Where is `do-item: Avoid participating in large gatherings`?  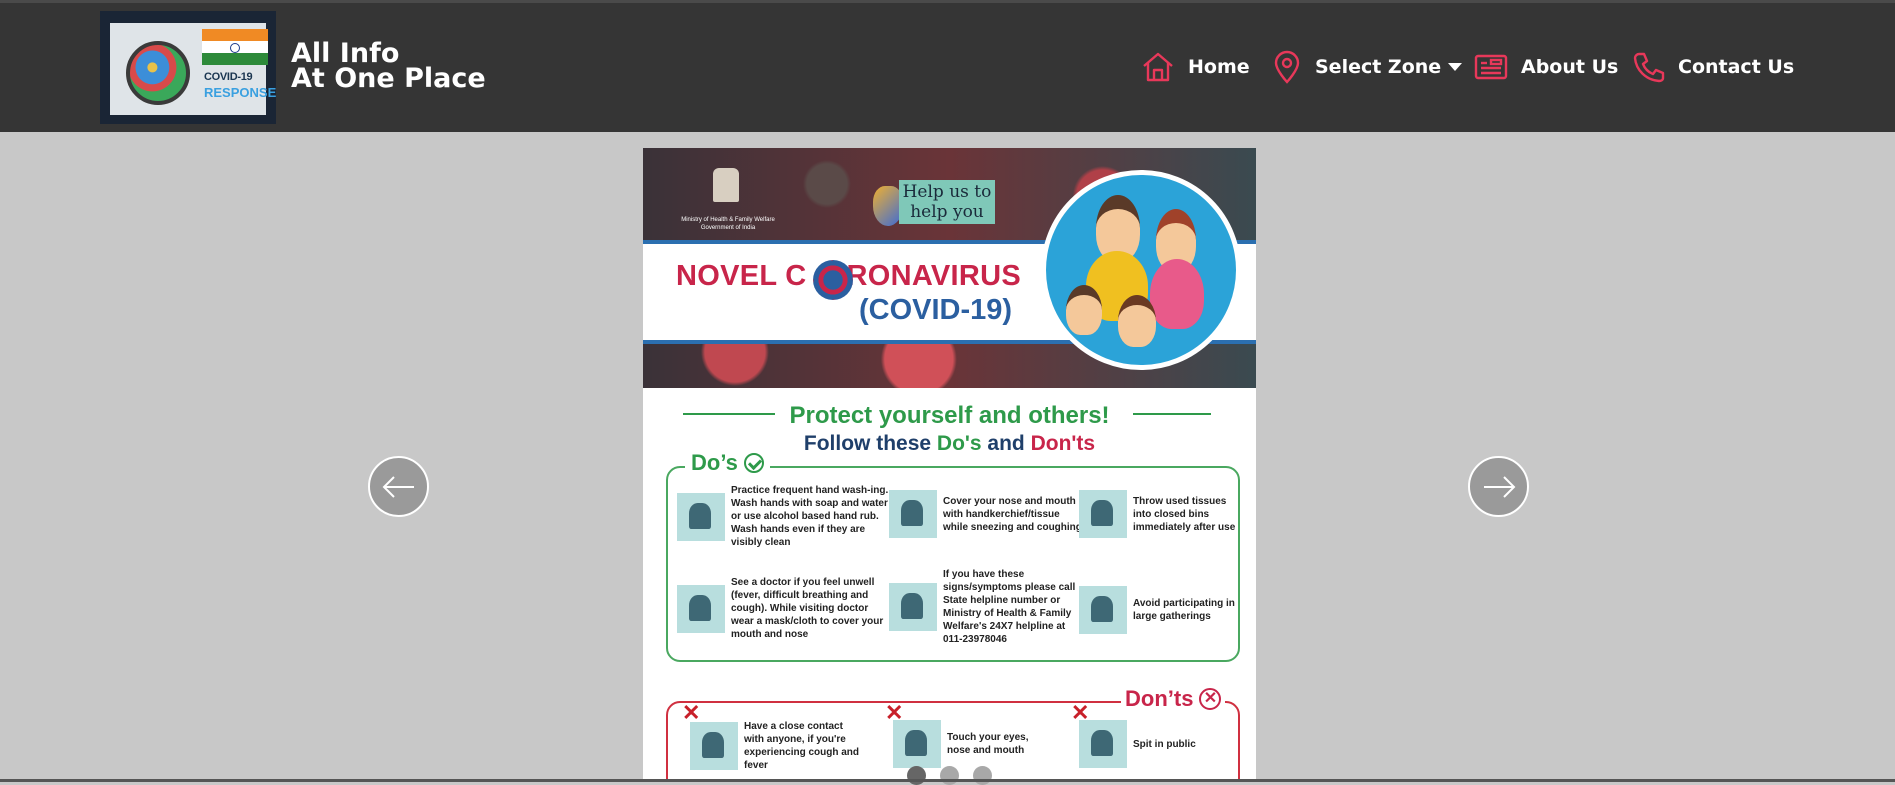
do-item: Avoid participating in large gatherings is located at coordinates (1159, 610).